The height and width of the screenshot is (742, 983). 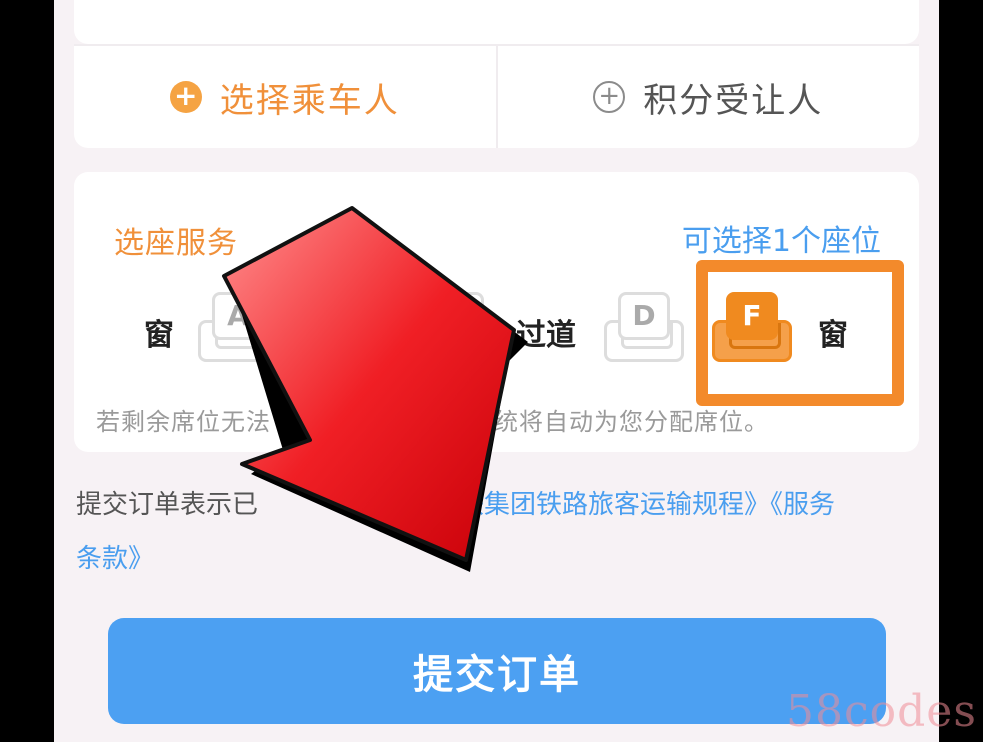 I want to click on agreement-prefix: 提交订单表示已, so click(x=167, y=505).